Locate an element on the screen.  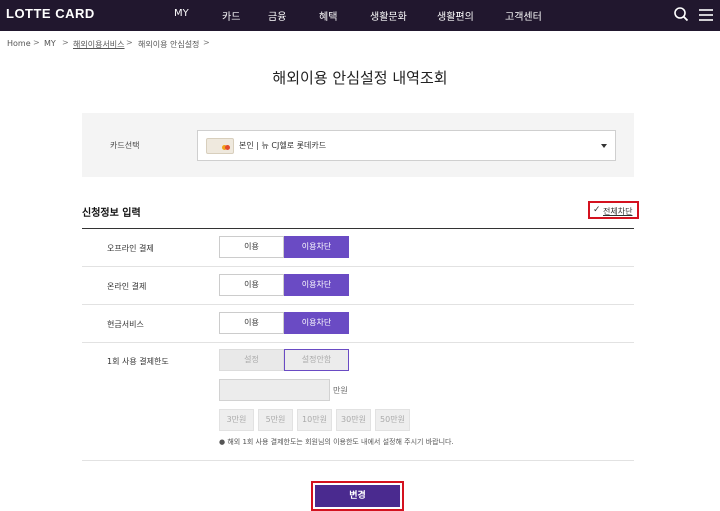
cash-service-label: 현금서비스 is located at coordinates (125, 324).